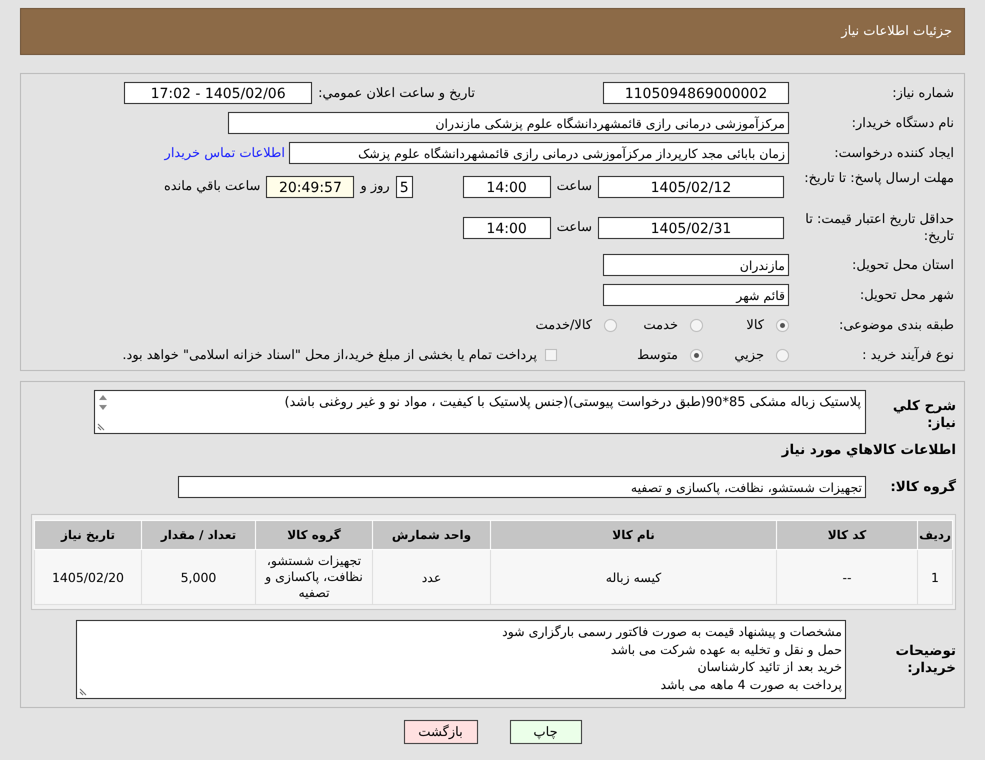  Describe the element at coordinates (749, 355) in the screenshot. I see `option-label: جزيي` at that location.